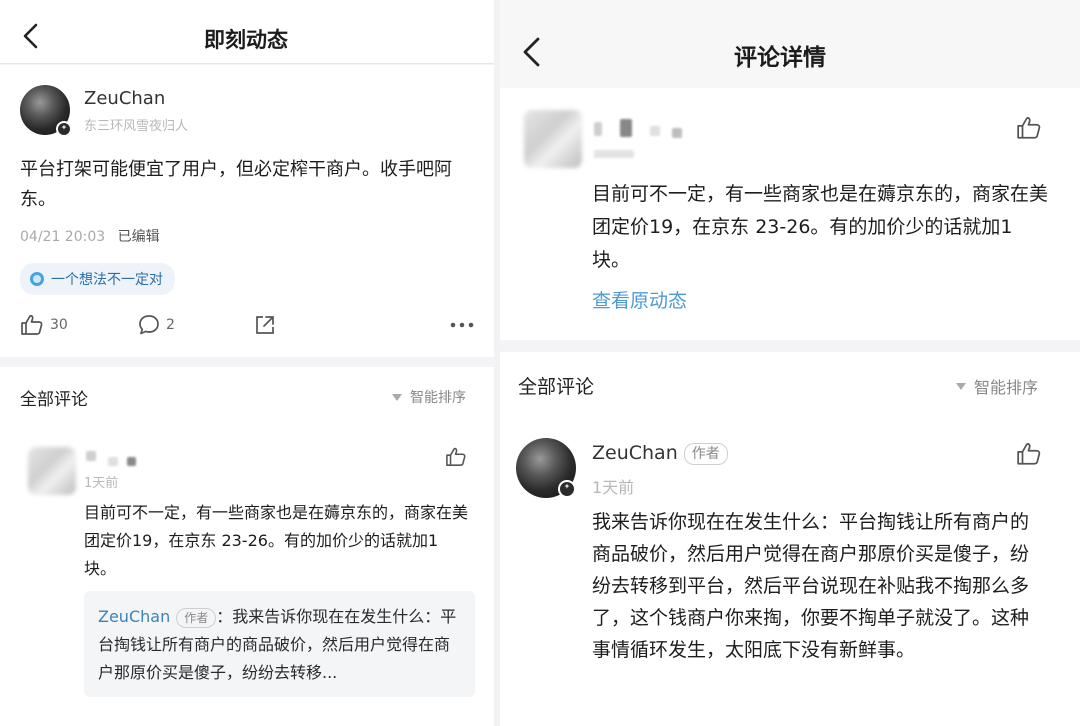 The width and height of the screenshot is (1080, 726). I want to click on comment-time: 1天前, so click(101, 483).